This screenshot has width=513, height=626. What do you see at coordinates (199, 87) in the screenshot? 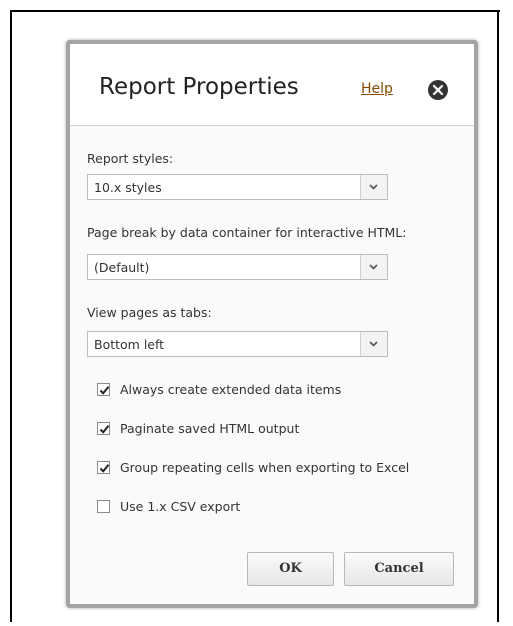
I see `dialog-title: Report Properties` at bounding box center [199, 87].